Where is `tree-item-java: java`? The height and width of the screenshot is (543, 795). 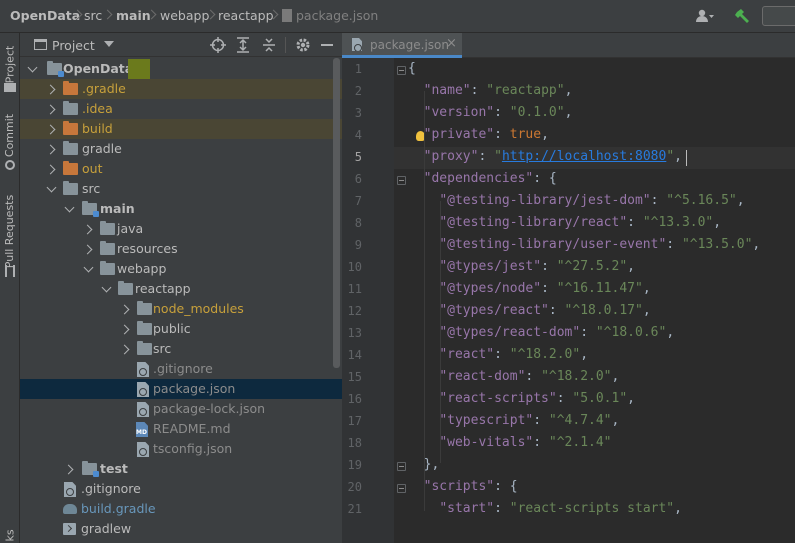 tree-item-java: java is located at coordinates (181, 229).